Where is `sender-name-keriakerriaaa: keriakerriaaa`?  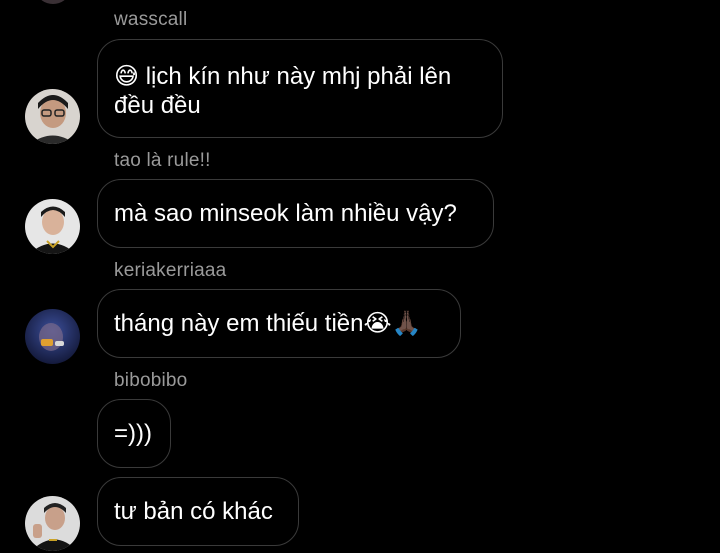
sender-name-keriakerriaaa: keriakerriaaa is located at coordinates (170, 271).